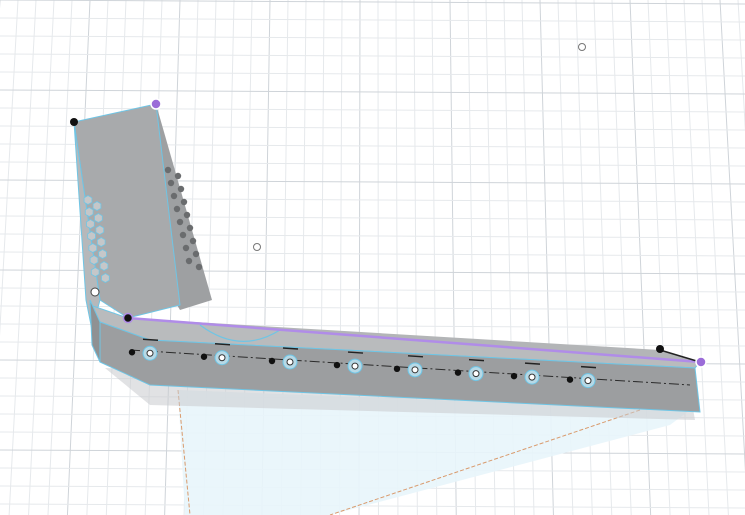  What do you see at coordinates (660, 349) in the screenshot?
I see `sketch-point-end` at bounding box center [660, 349].